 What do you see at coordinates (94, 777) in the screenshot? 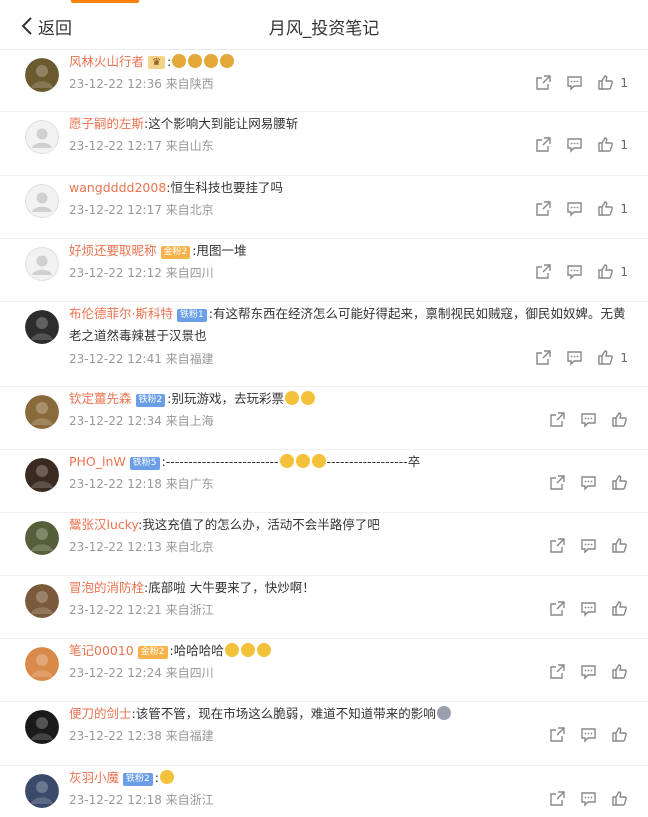
I see `username-link: 灰羽小魔` at bounding box center [94, 777].